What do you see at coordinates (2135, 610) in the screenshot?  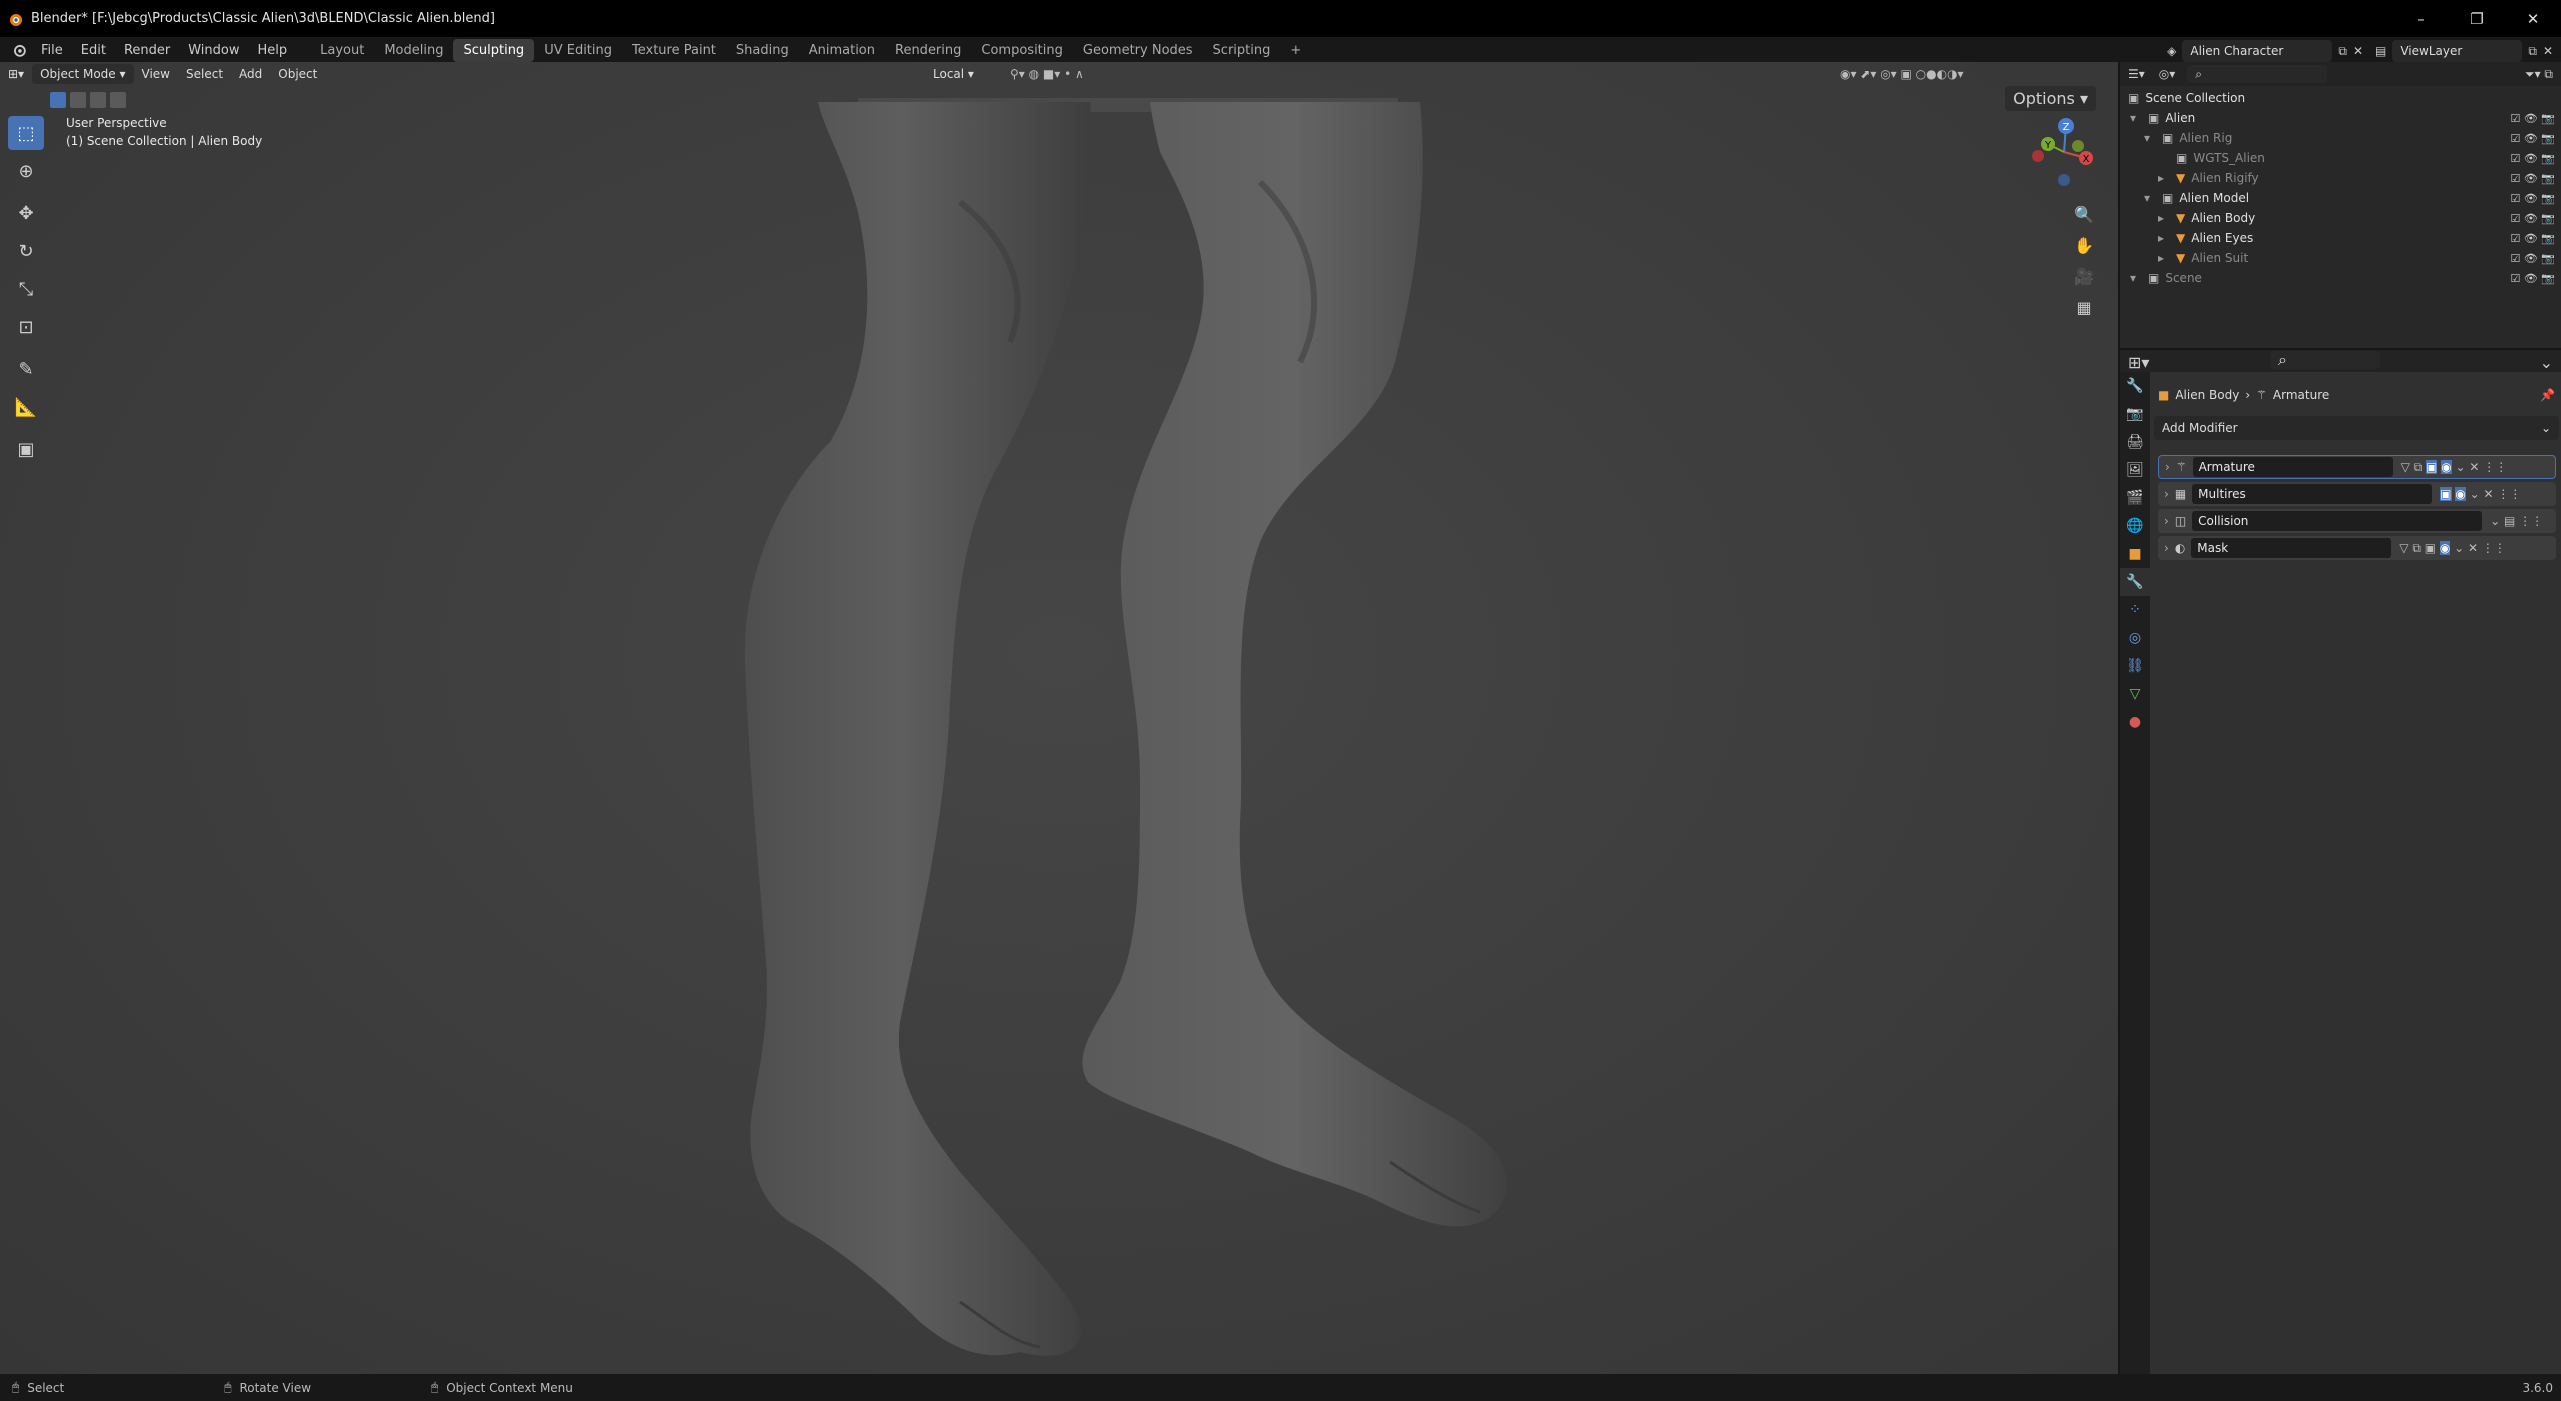 I see `particles-tab-icon: ⁘` at bounding box center [2135, 610].